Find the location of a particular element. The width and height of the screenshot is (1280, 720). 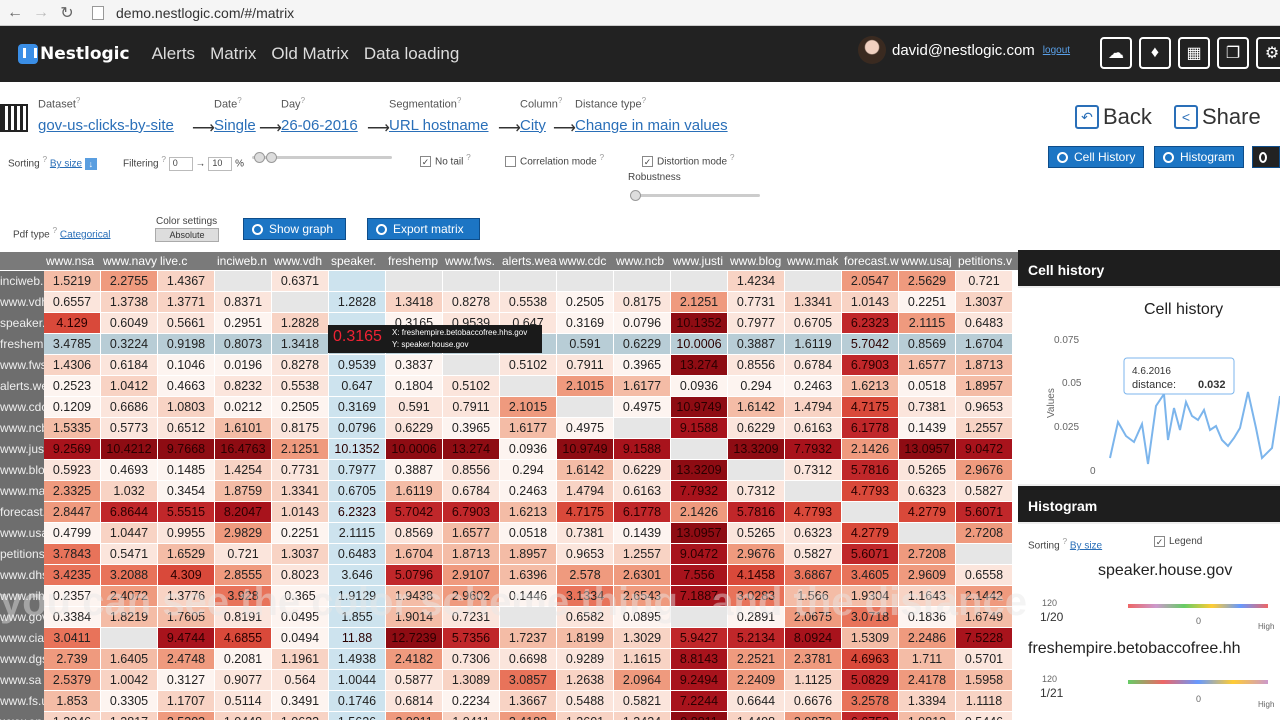

matrix-cell: 1.3418 is located at coordinates (414, 302).